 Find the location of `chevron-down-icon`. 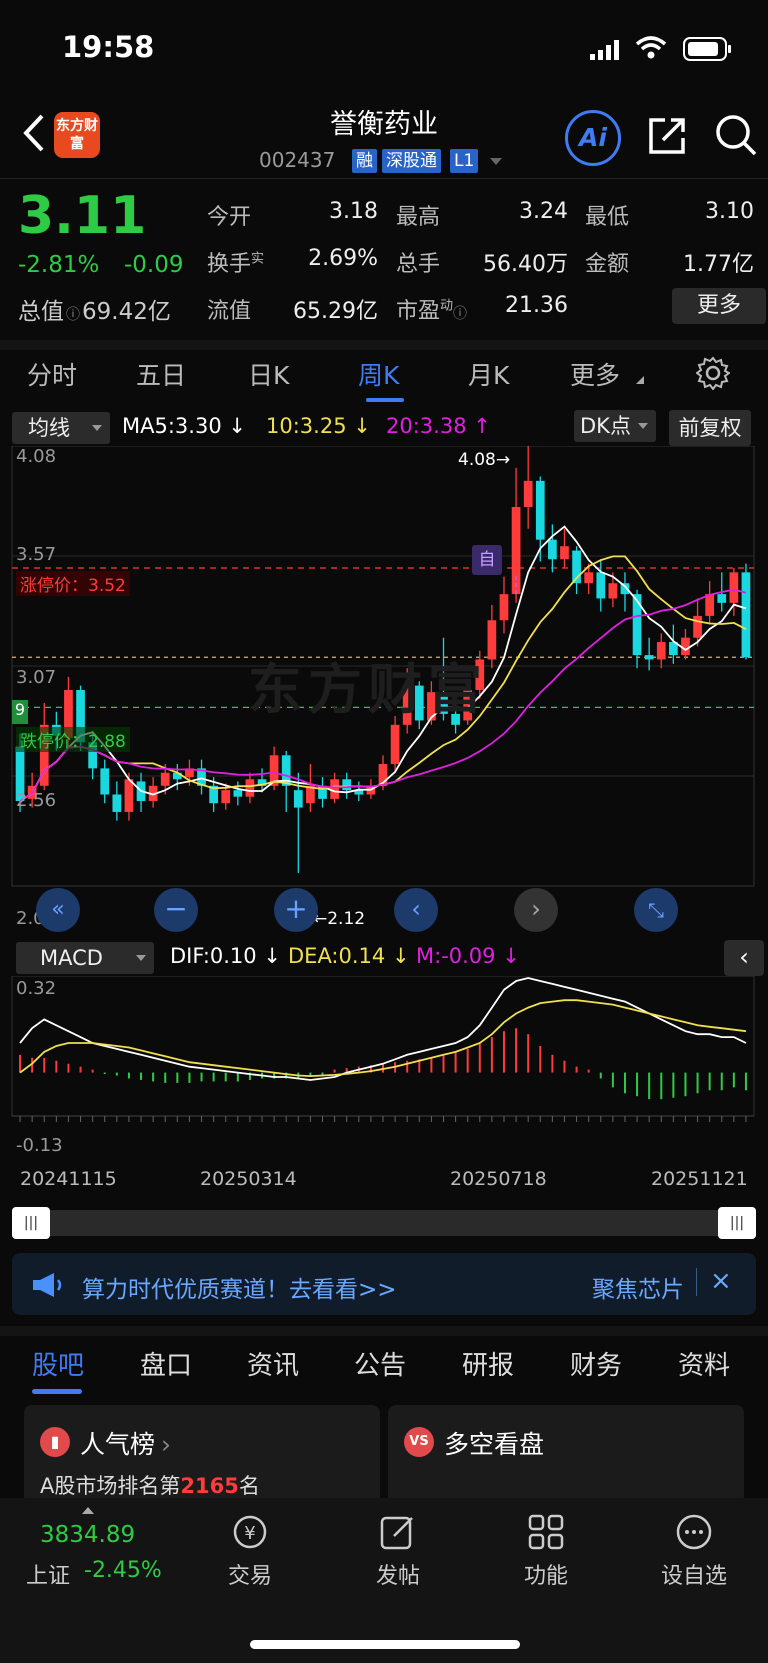

chevron-down-icon is located at coordinates (496, 161).